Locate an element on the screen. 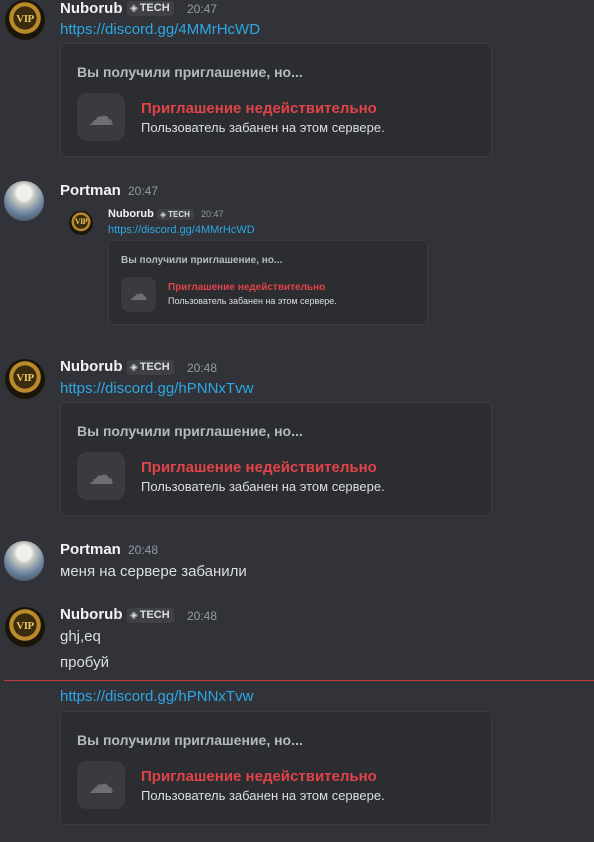 The image size is (594, 842). message-text: меня на сервере забанили is located at coordinates (153, 571).